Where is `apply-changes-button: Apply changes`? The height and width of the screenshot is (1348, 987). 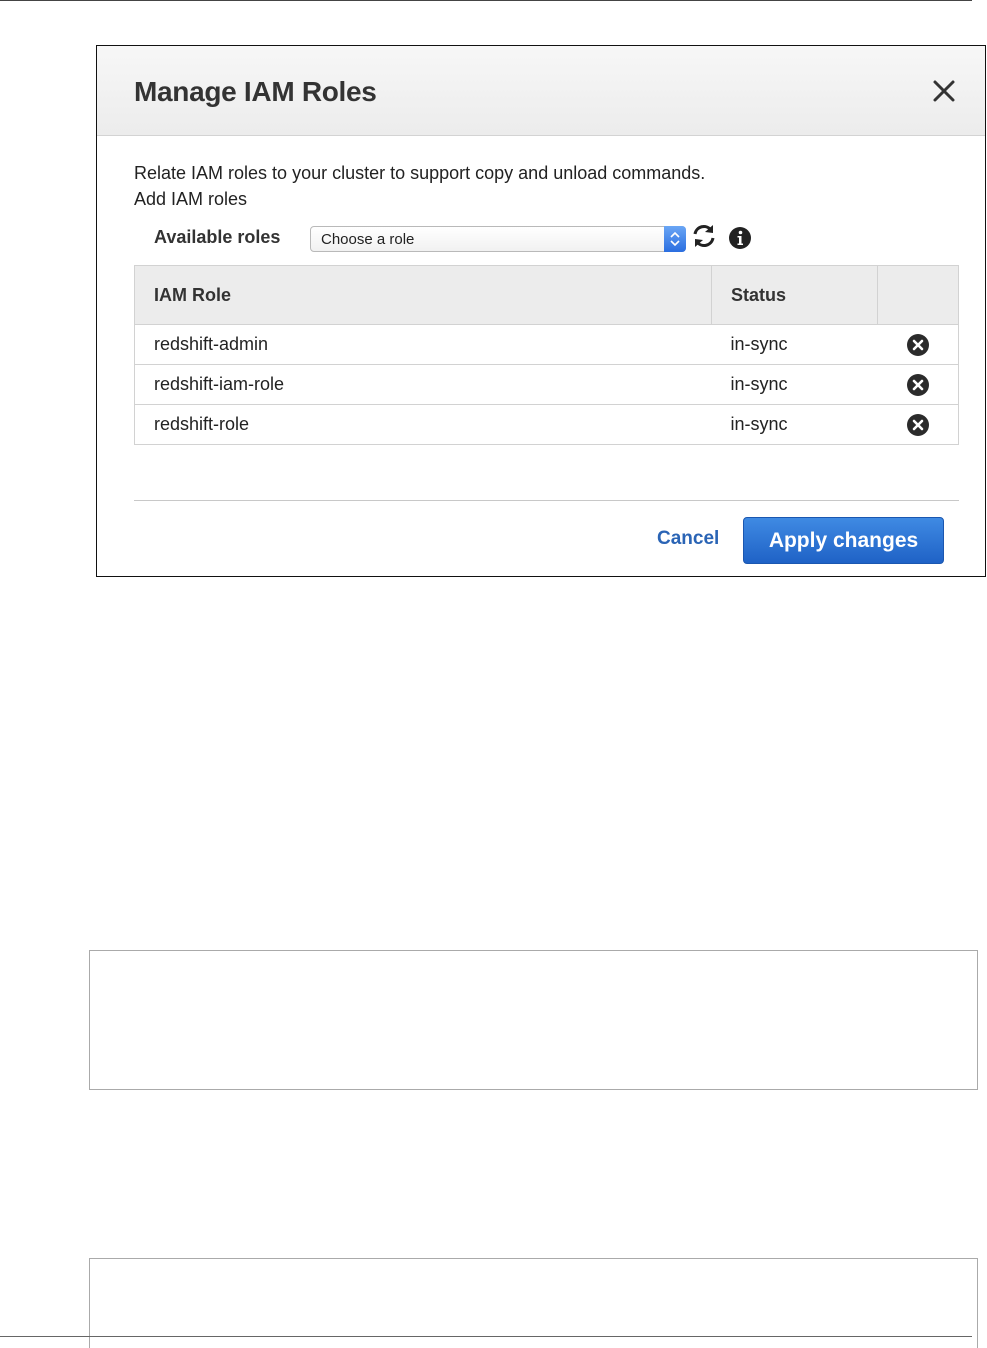
apply-changes-button: Apply changes is located at coordinates (843, 540).